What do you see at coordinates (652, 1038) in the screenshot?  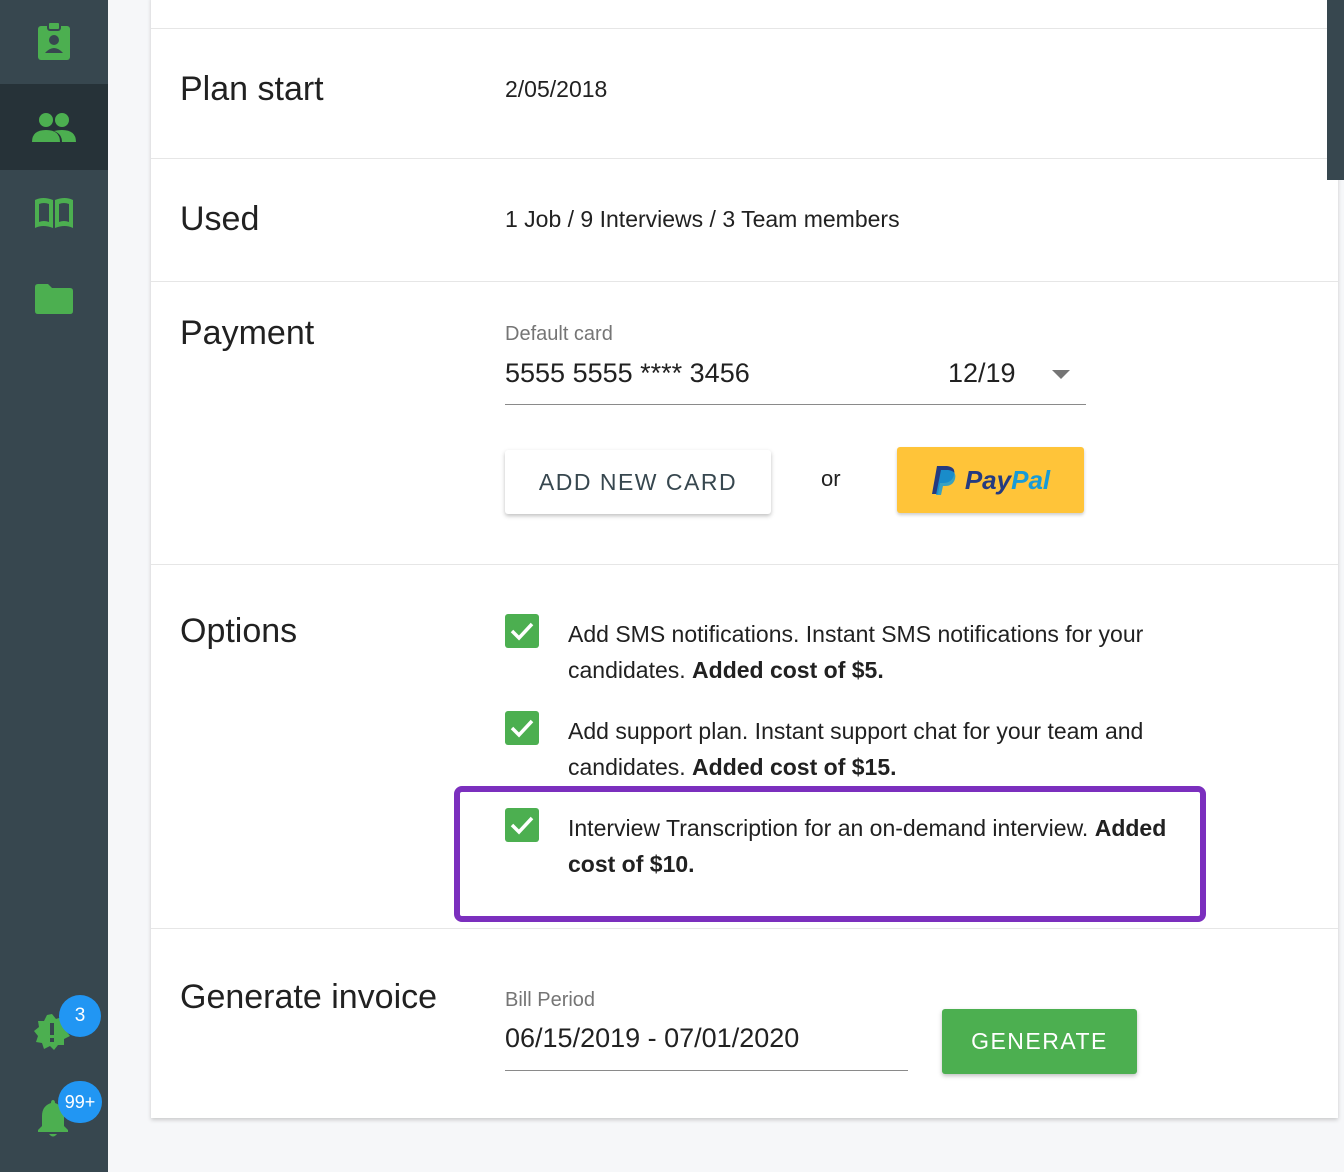 I see `bill-period-value: 06/15/2019 - 07/01/2020` at bounding box center [652, 1038].